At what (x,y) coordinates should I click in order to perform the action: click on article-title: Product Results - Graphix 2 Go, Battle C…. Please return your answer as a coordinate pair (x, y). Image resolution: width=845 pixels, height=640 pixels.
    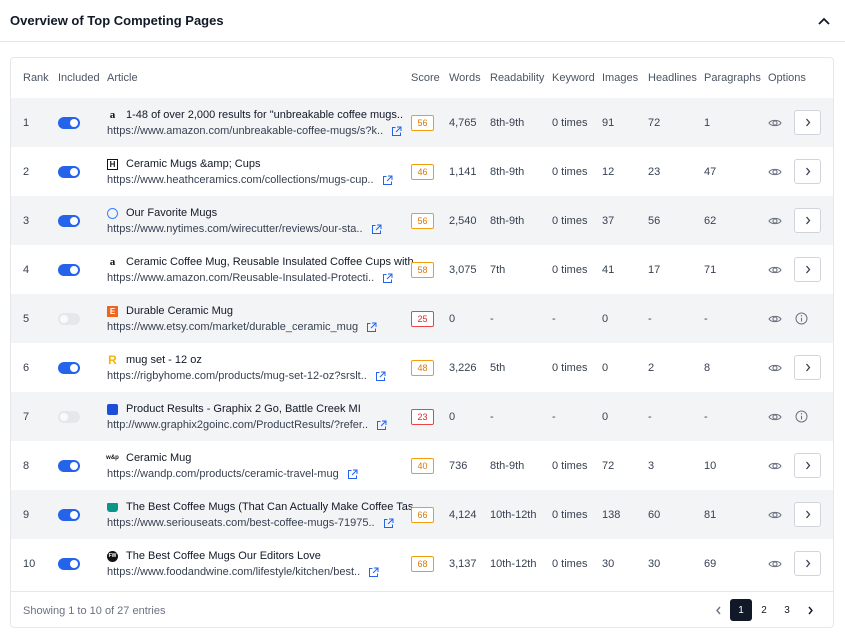
    Looking at the image, I should click on (243, 409).